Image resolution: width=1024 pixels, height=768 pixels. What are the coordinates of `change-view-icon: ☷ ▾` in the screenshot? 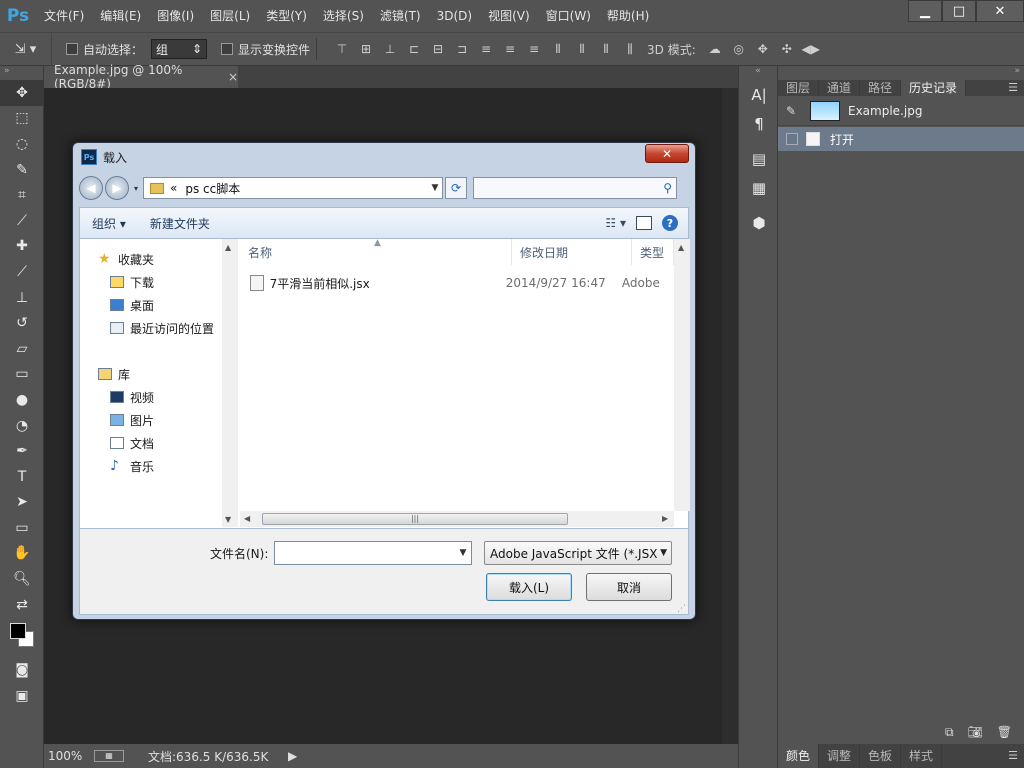 It's located at (615, 223).